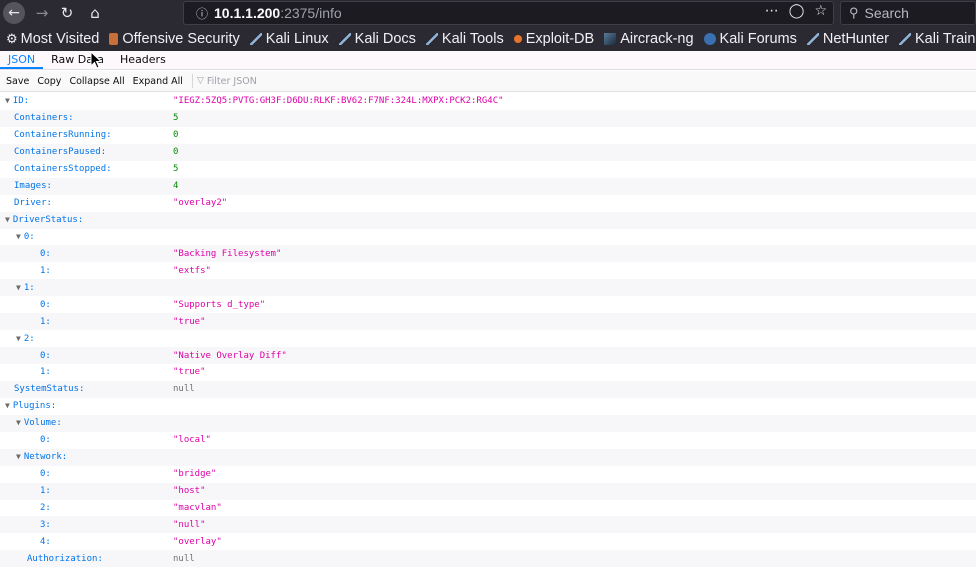 Image resolution: width=976 pixels, height=574 pixels. What do you see at coordinates (17, 81) in the screenshot?
I see `save-button: Save` at bounding box center [17, 81].